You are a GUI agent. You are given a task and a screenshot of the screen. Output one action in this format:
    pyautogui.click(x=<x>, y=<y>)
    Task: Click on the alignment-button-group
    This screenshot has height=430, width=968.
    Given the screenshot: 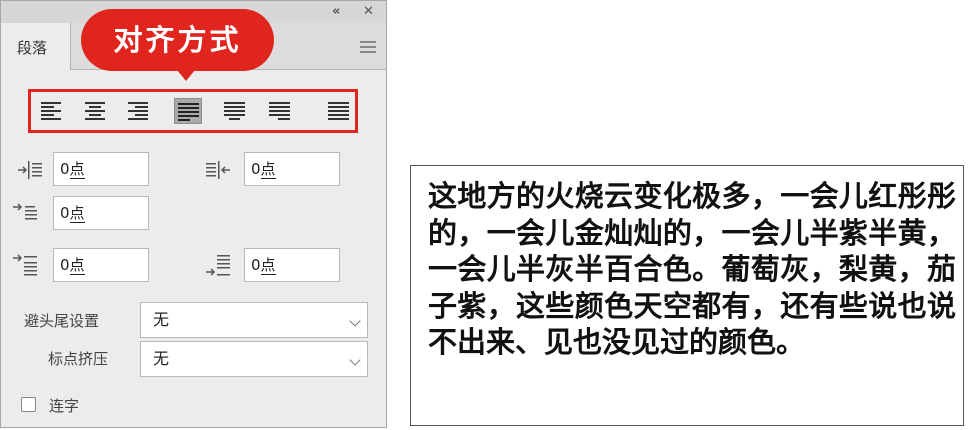 What is the action you would take?
    pyautogui.click(x=193, y=111)
    